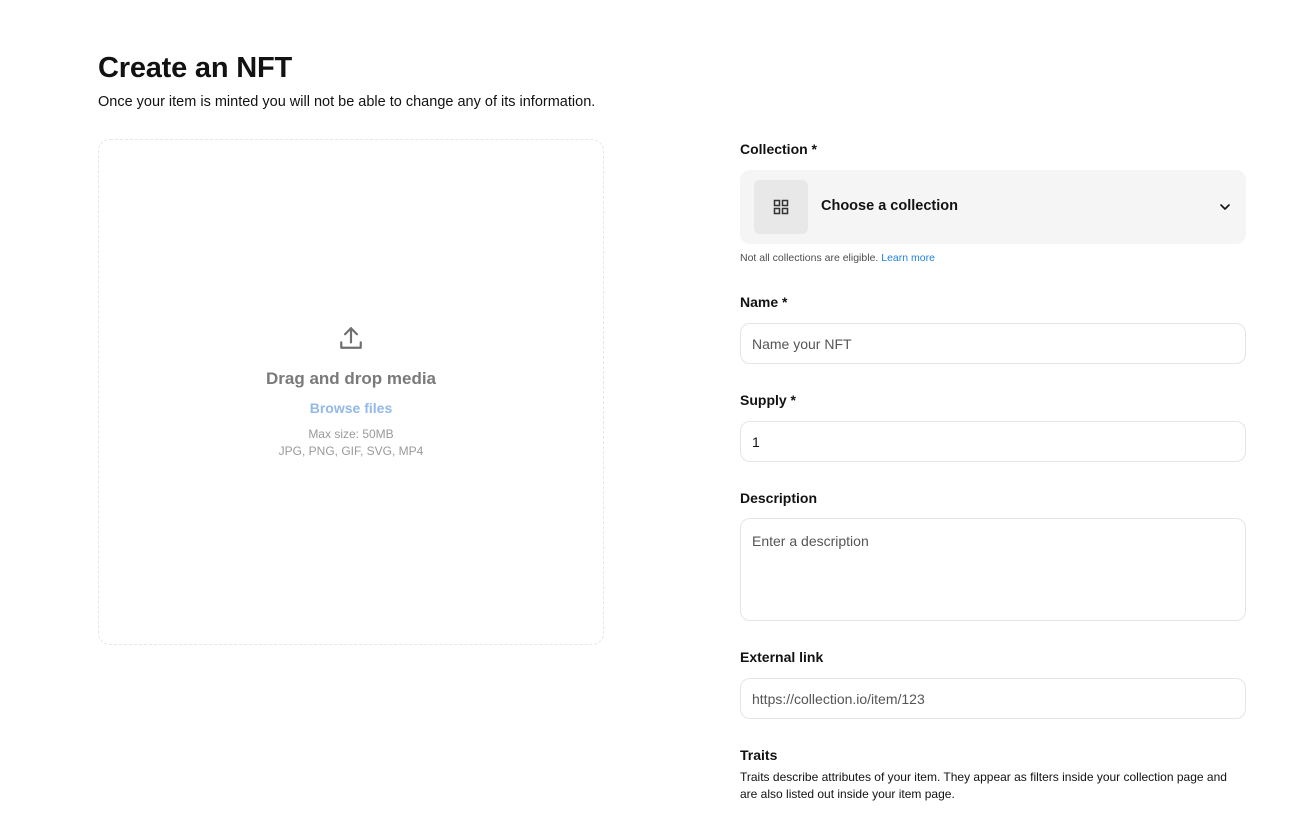 The height and width of the screenshot is (816, 1304). Describe the element at coordinates (768, 400) in the screenshot. I see `supply-label: Supply *` at that location.